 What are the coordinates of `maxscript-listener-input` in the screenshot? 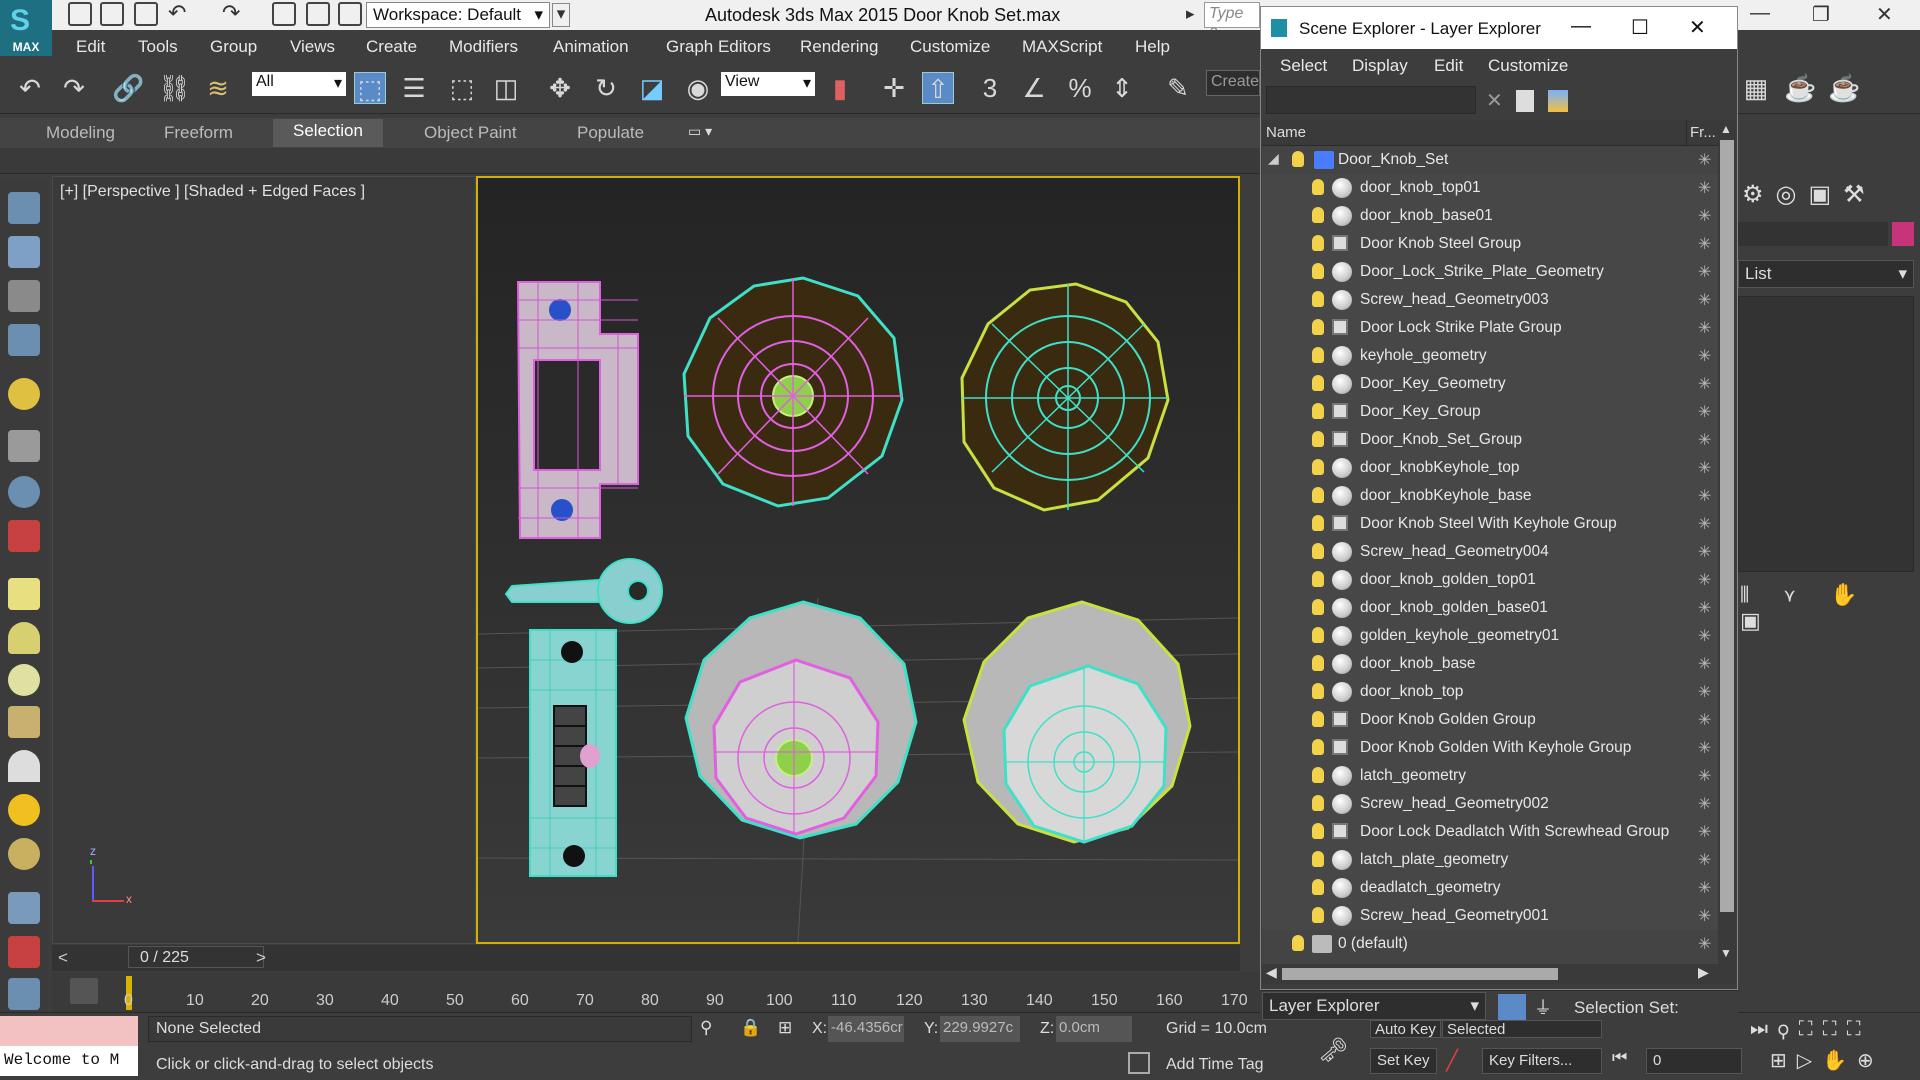 It's located at (69, 1031).